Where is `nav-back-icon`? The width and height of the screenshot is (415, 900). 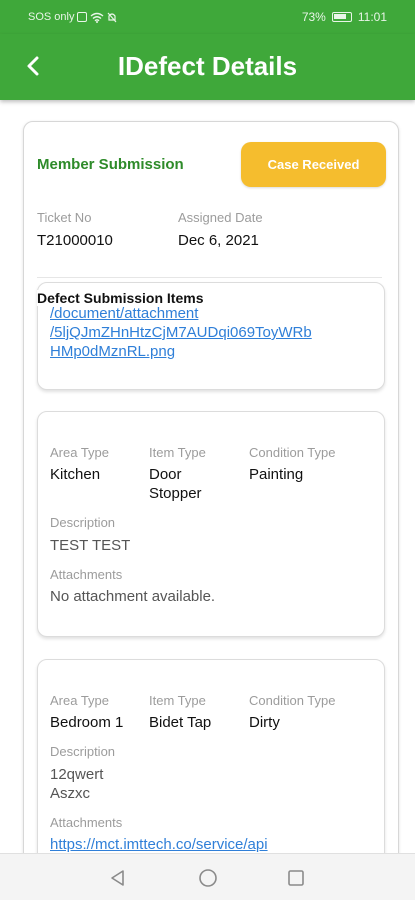 nav-back-icon is located at coordinates (118, 878).